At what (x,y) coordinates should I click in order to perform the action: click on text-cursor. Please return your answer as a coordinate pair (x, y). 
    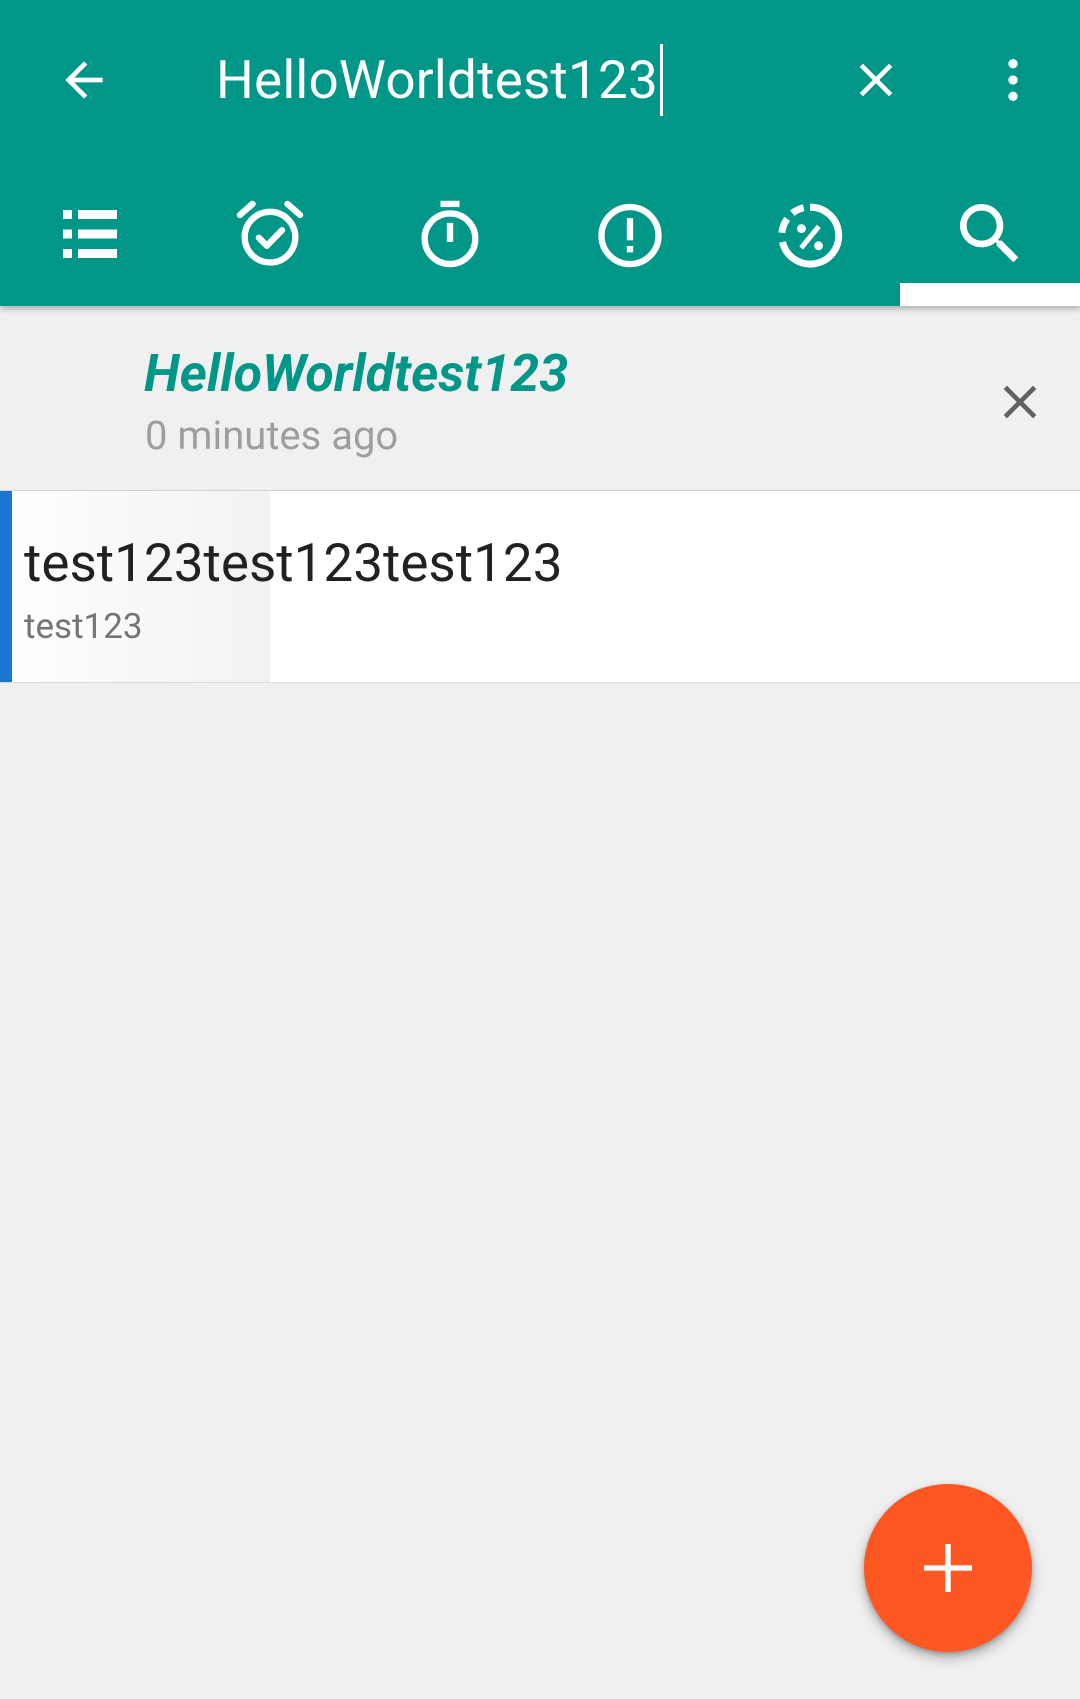
    Looking at the image, I should click on (661, 80).